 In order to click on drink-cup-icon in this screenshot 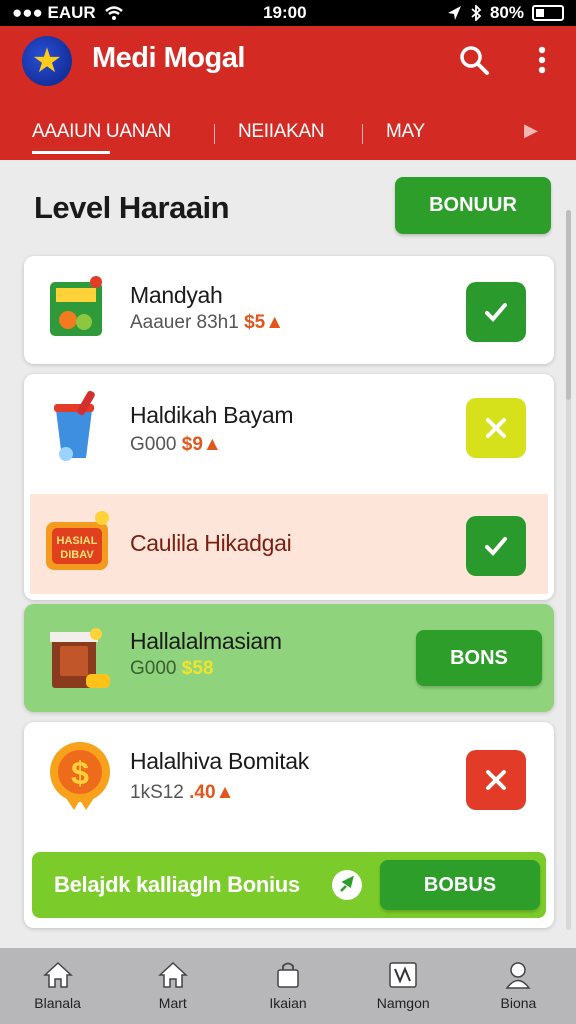, I will do `click(78, 428)`.